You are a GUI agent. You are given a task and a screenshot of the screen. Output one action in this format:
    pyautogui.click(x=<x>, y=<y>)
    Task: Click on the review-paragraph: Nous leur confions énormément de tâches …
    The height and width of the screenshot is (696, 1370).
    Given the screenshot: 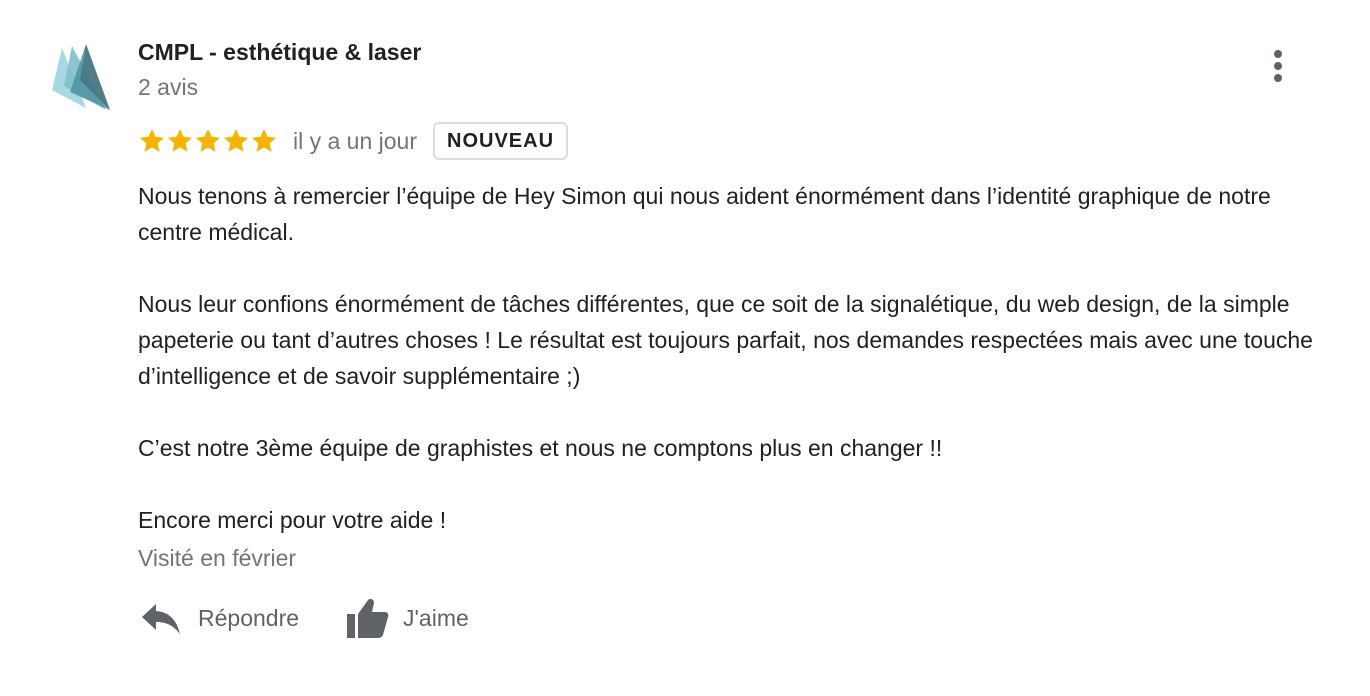 What is the action you would take?
    pyautogui.click(x=729, y=340)
    